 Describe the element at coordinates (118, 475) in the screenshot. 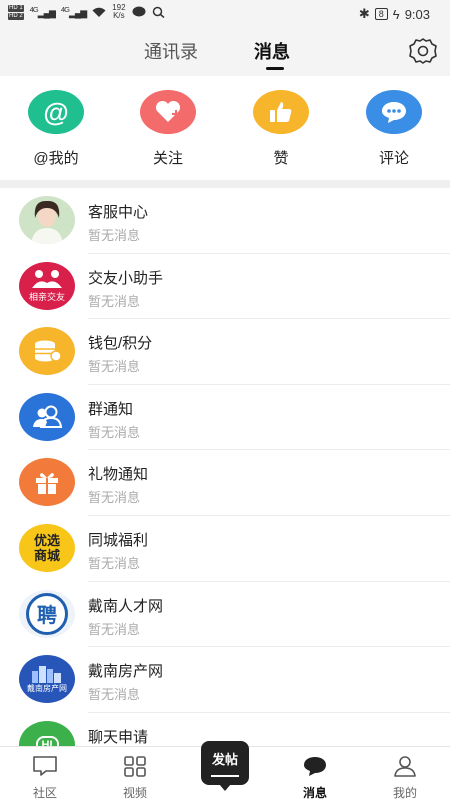

I see `message-title: 礼物通知` at that location.